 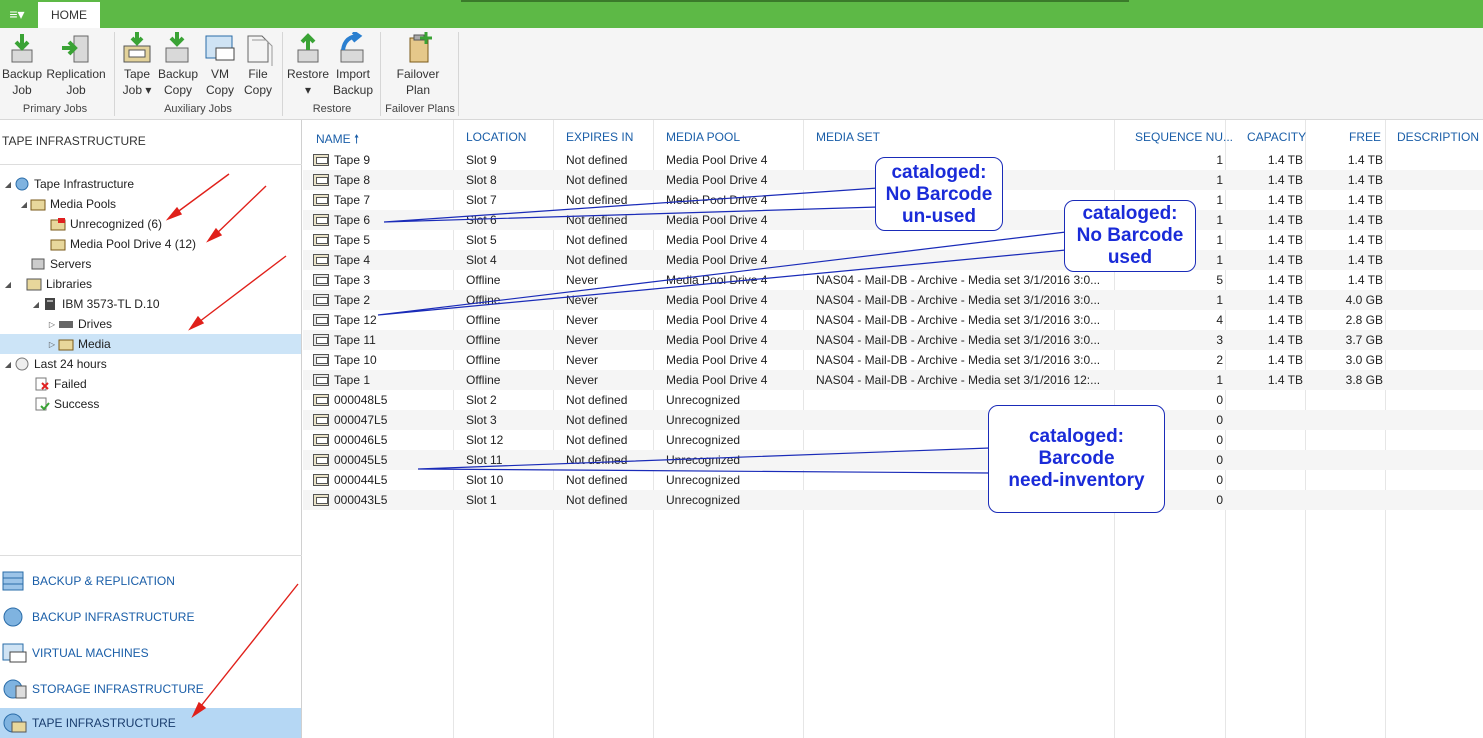 What do you see at coordinates (597, 500) in the screenshot?
I see `cell-expires: Not defined` at bounding box center [597, 500].